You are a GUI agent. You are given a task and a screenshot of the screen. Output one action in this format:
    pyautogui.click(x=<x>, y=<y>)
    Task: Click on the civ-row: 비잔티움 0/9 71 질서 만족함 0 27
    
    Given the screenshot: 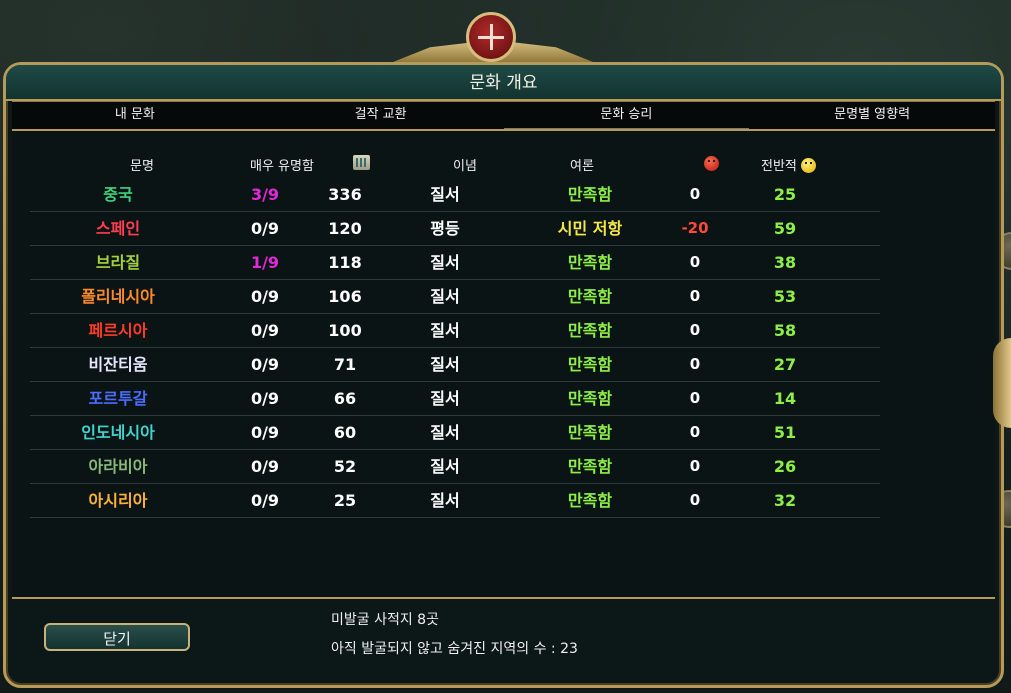 What is the action you would take?
    pyautogui.click(x=455, y=365)
    